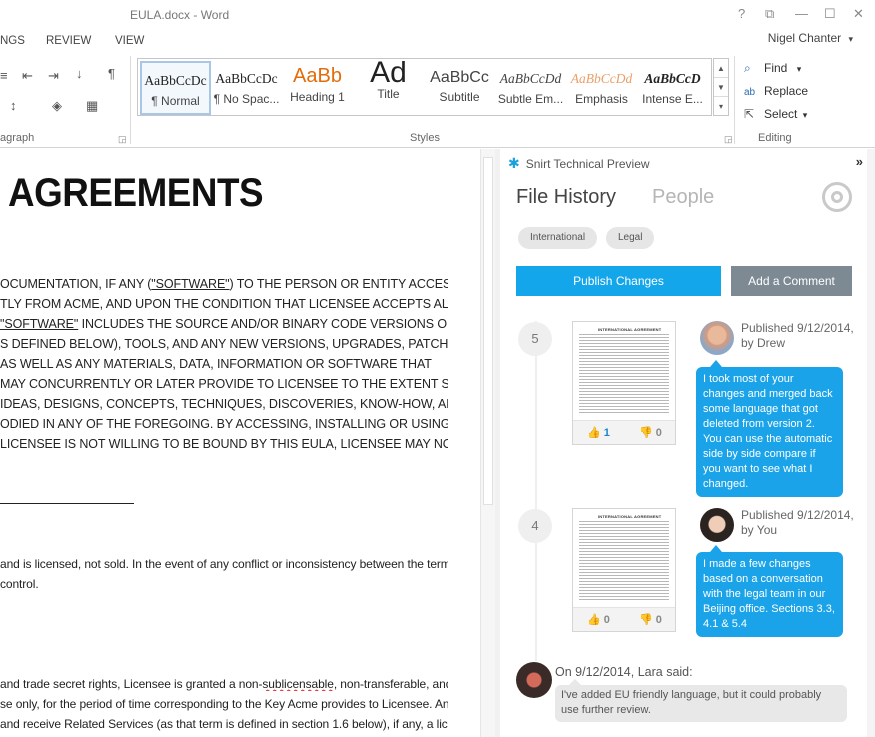 This screenshot has width=875, height=737. Describe the element at coordinates (57, 106) in the screenshot. I see `shading-icon: ◈` at that location.